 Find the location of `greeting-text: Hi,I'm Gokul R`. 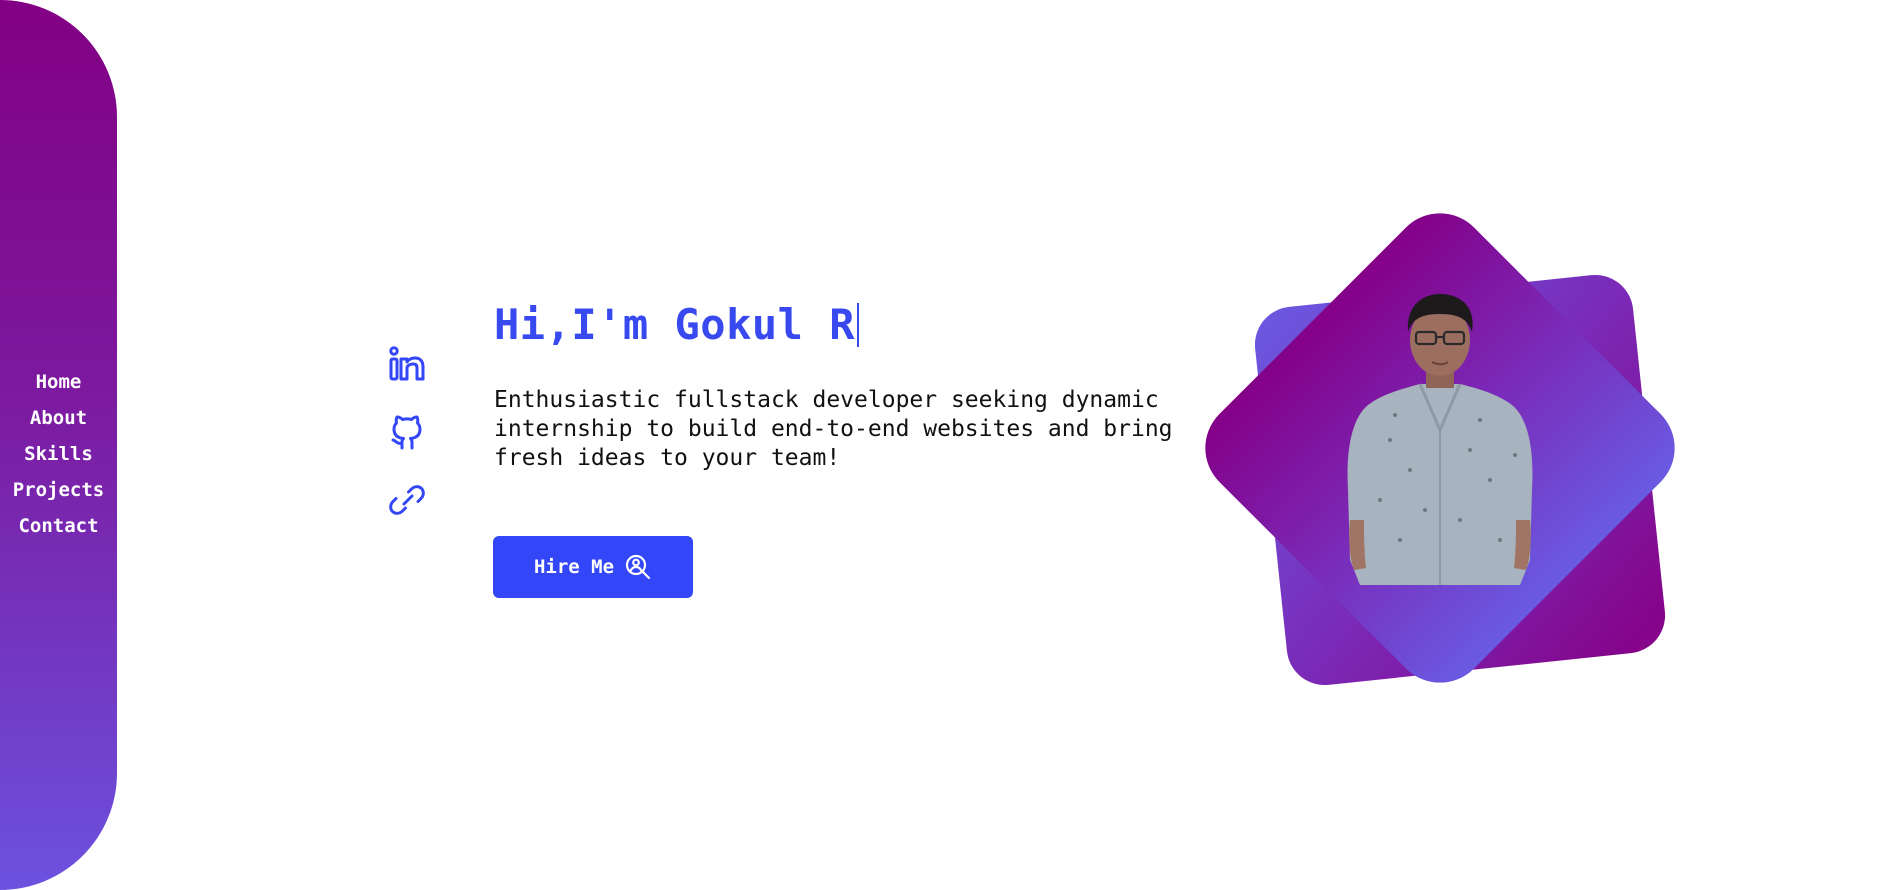

greeting-text: Hi,I'm Gokul R is located at coordinates (675, 324).